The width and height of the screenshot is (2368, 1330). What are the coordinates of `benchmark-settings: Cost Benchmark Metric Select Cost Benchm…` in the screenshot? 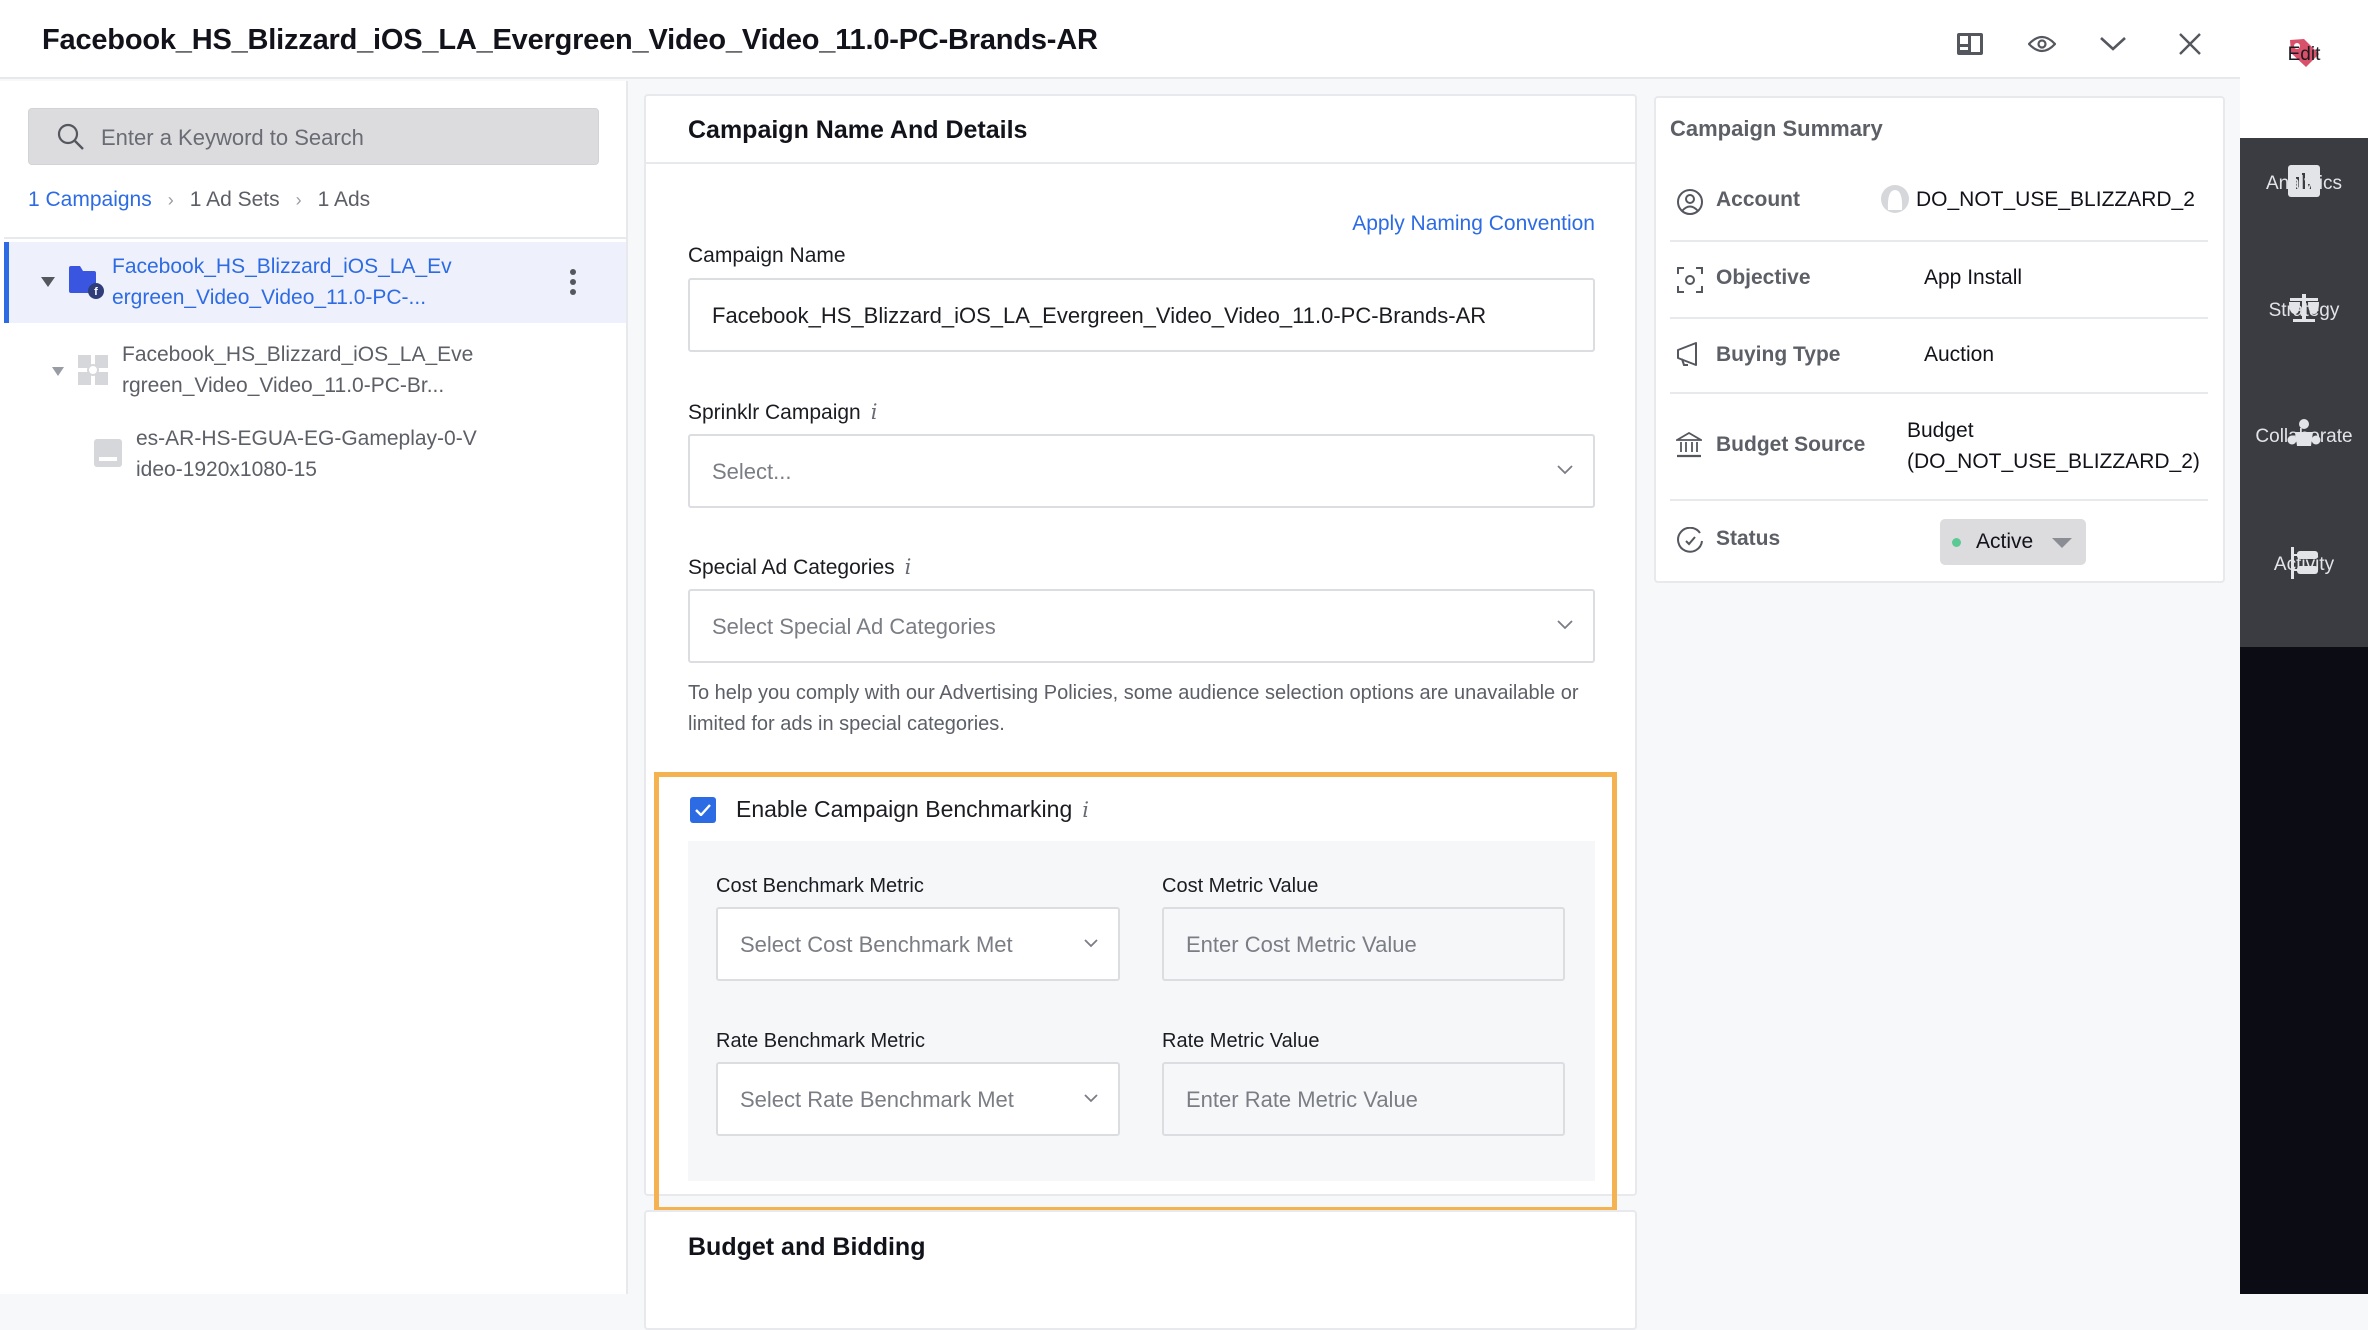 It's located at (1141, 1011).